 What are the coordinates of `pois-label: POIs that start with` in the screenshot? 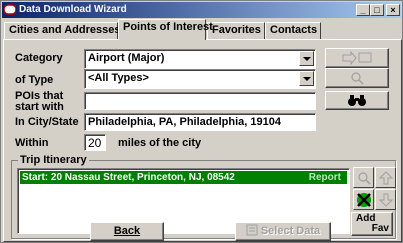 It's located at (39, 102).